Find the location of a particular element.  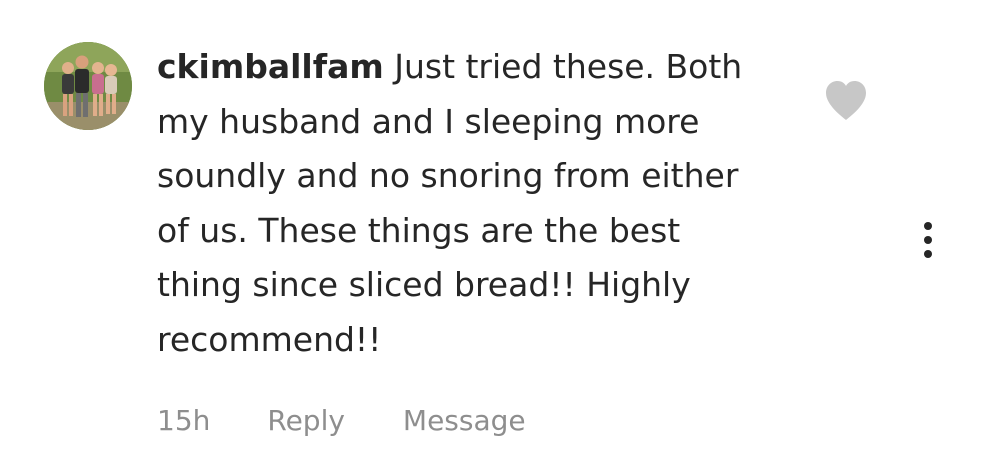

message-button: Message is located at coordinates (464, 420).